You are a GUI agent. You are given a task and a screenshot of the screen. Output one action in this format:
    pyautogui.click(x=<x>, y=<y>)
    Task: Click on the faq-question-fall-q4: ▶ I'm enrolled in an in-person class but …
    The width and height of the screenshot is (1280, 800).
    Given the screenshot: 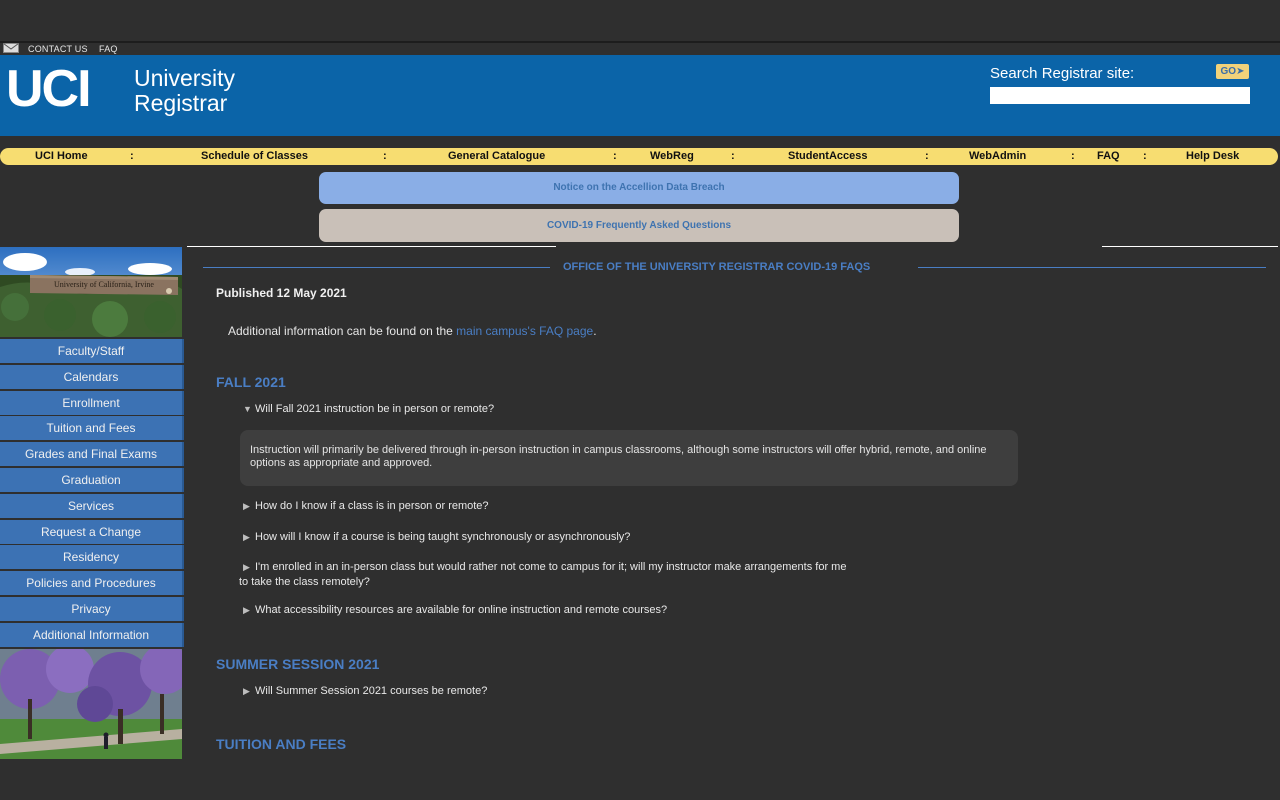 What is the action you would take?
    pyautogui.click(x=542, y=575)
    